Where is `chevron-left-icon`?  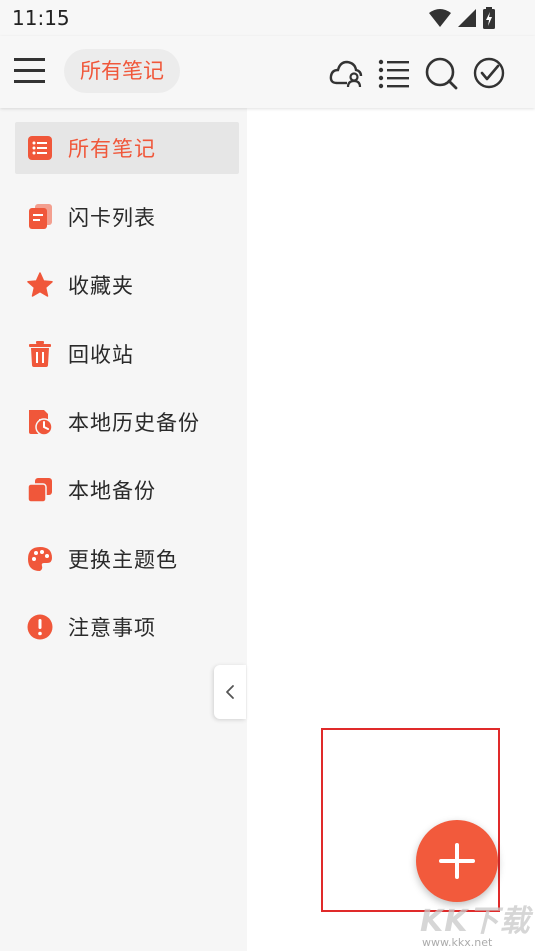 chevron-left-icon is located at coordinates (230, 692).